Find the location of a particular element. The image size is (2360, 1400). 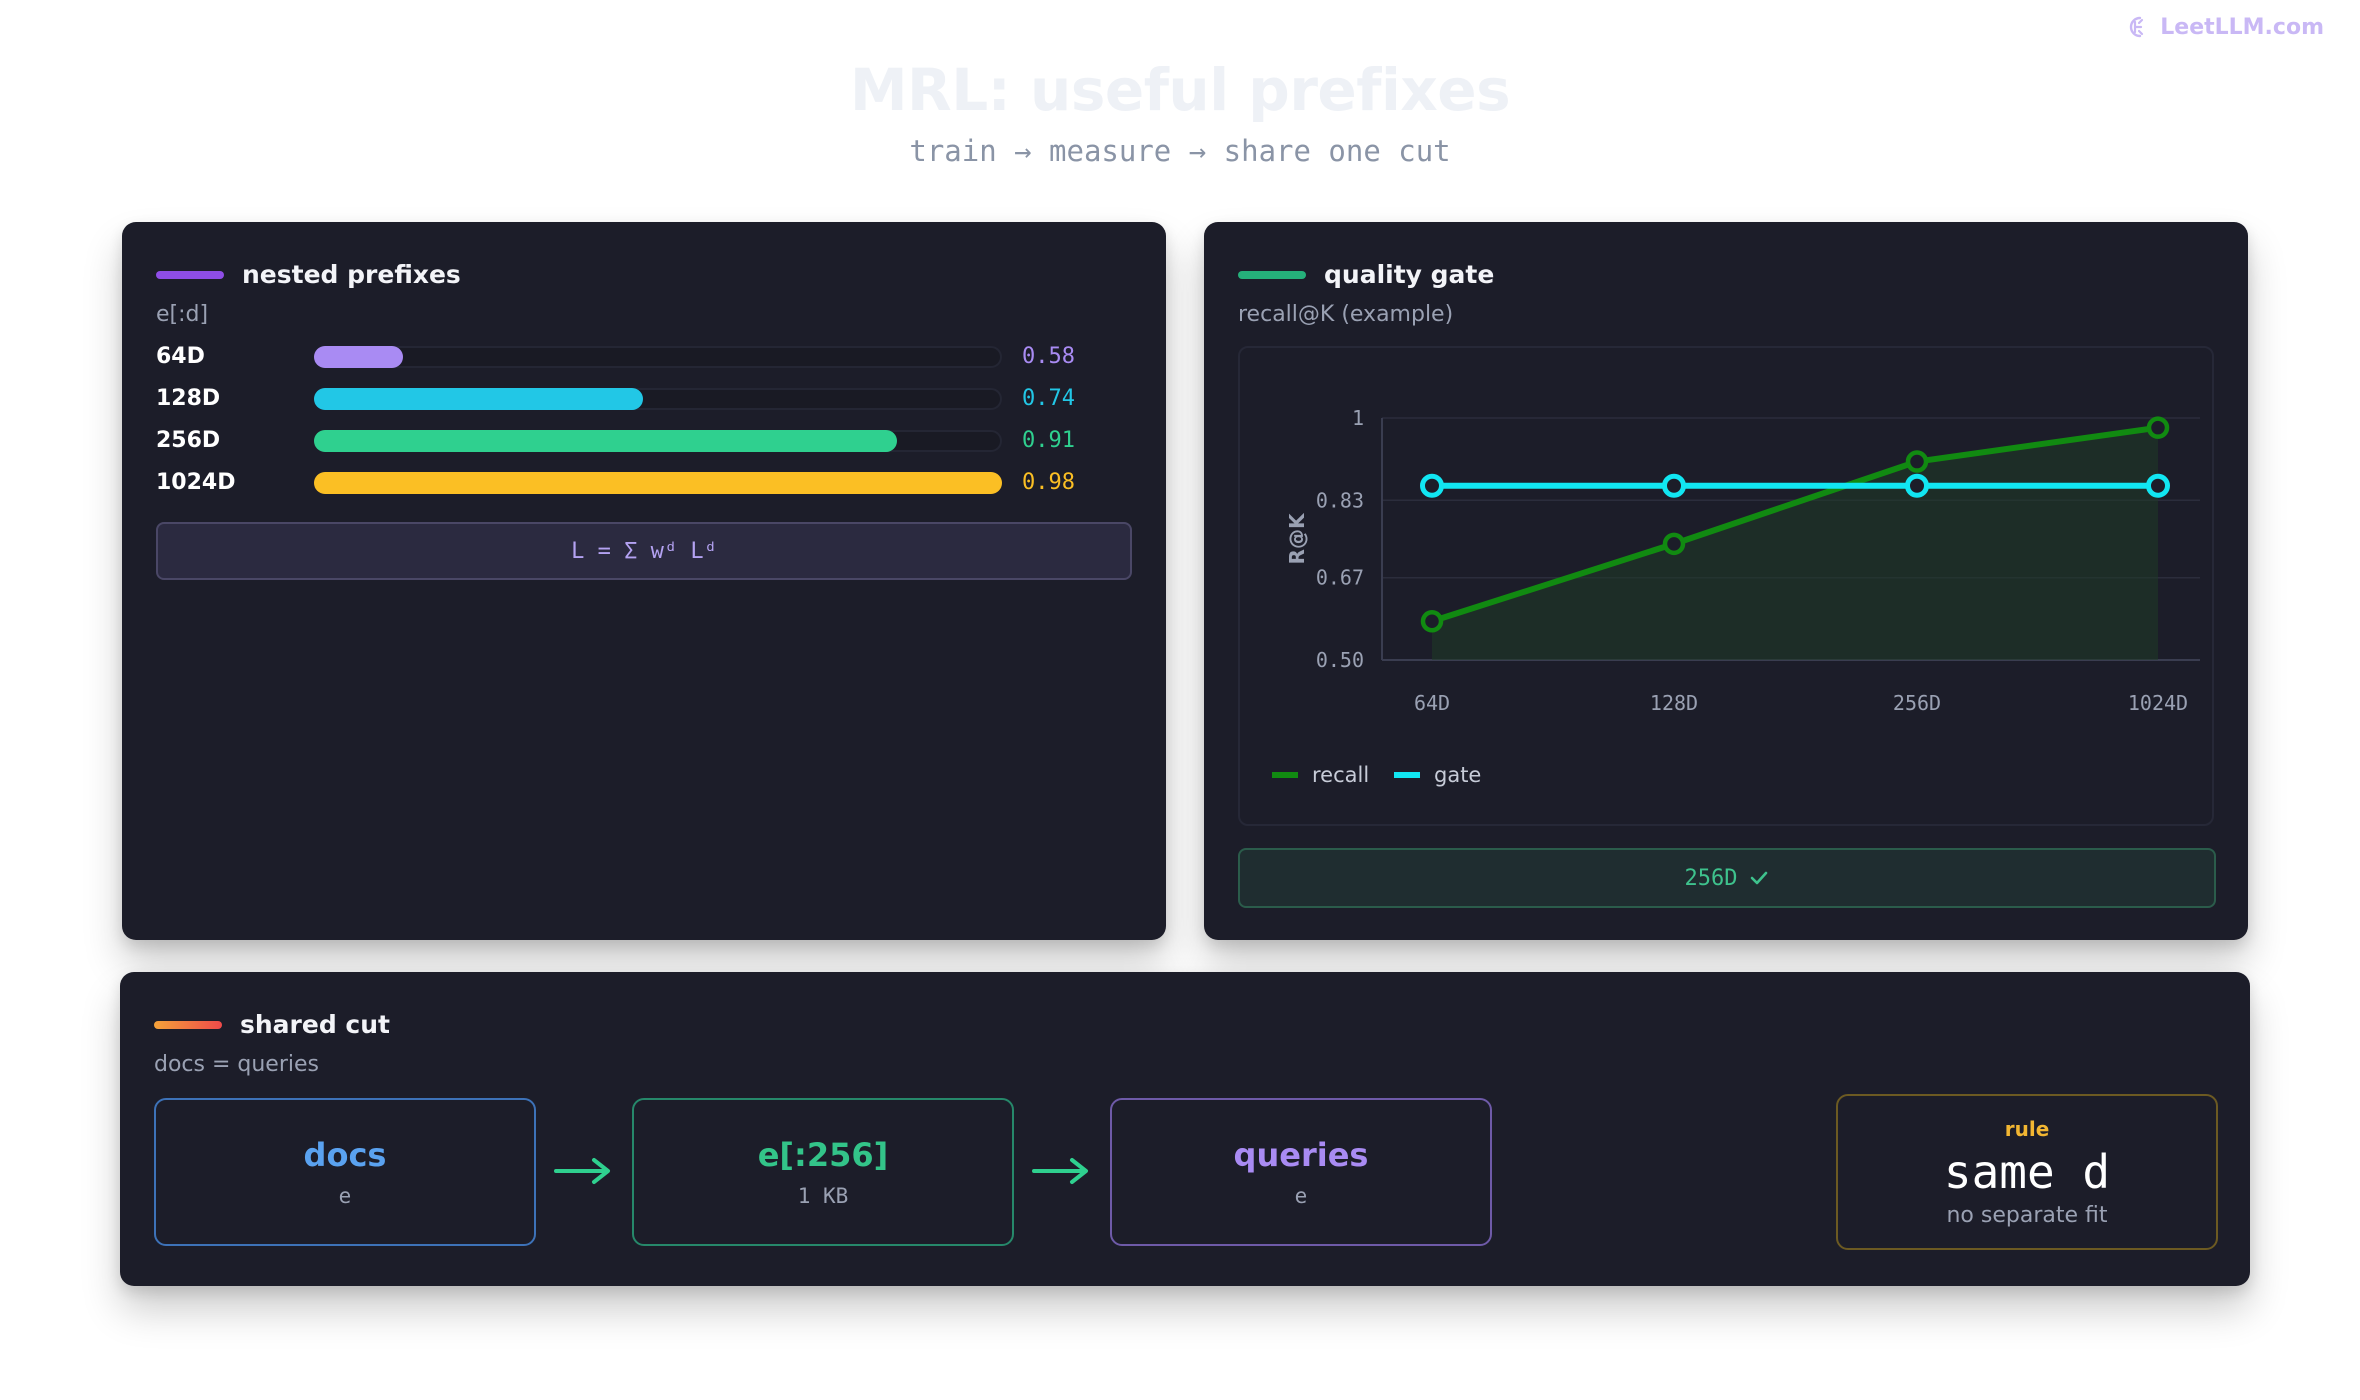

brand-mark-icon is located at coordinates (2137, 27).